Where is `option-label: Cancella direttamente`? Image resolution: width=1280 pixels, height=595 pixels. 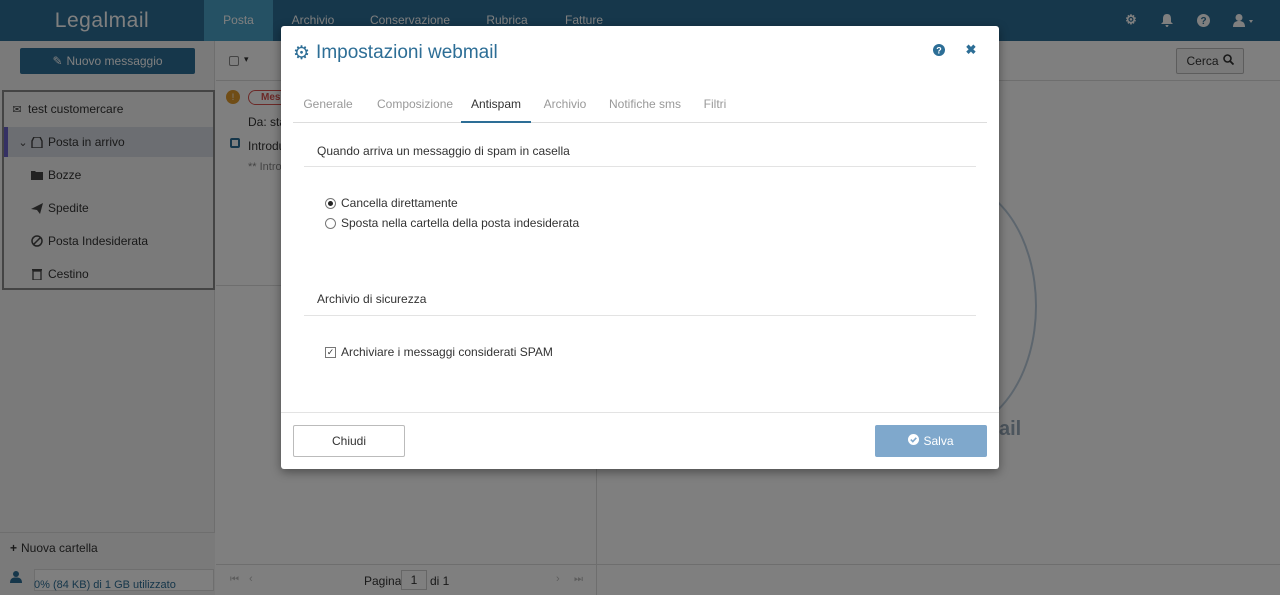 option-label: Cancella direttamente is located at coordinates (399, 203).